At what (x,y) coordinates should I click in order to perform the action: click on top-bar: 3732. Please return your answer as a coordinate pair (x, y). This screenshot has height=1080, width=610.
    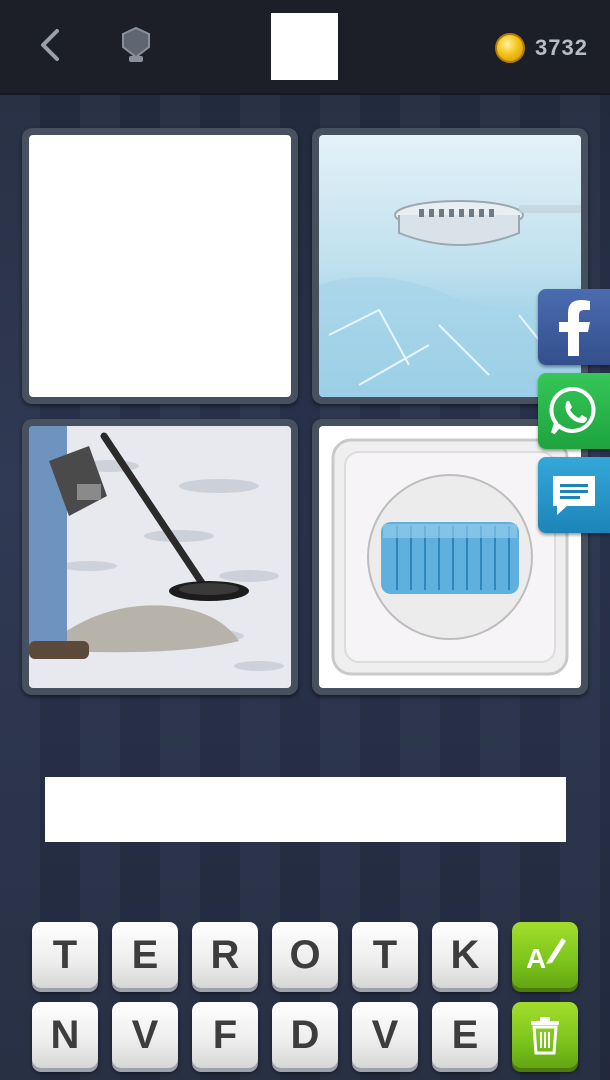
    Looking at the image, I should click on (305, 47).